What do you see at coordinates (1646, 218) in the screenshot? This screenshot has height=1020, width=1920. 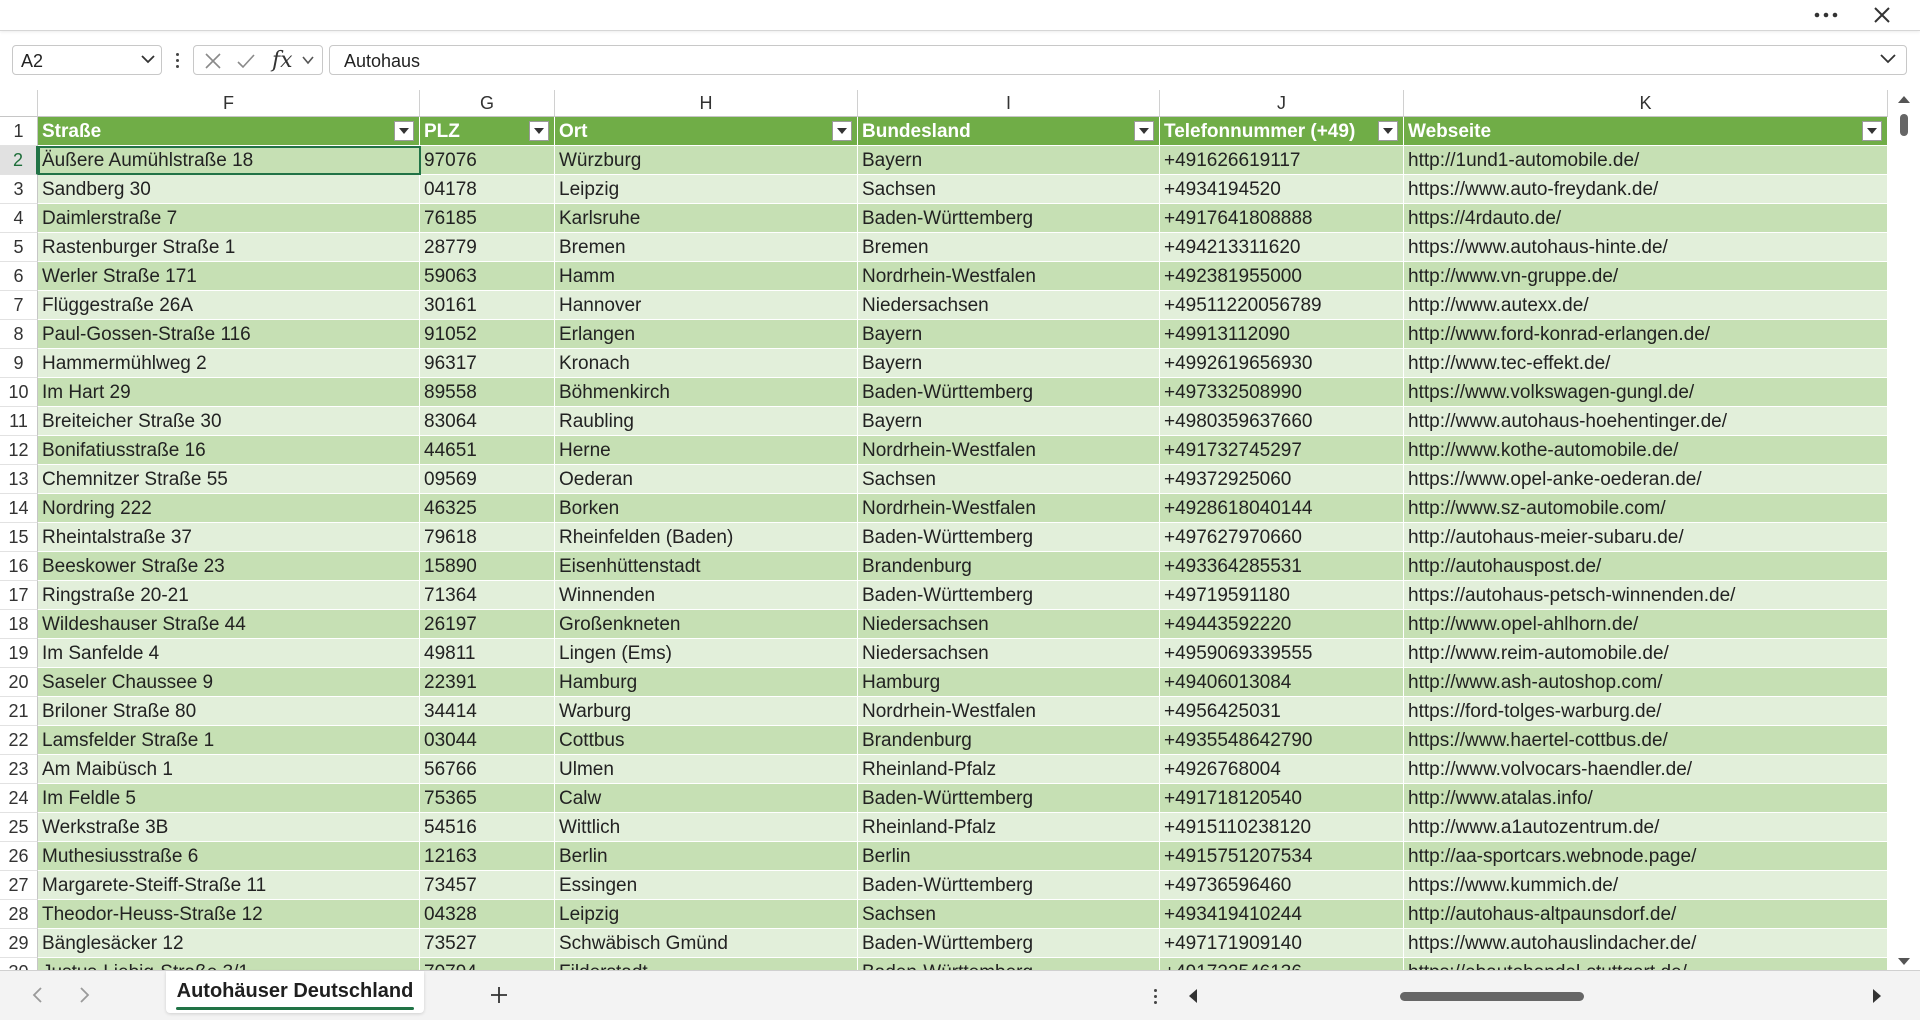 I see `table-cell: https://4rdauto.de/` at bounding box center [1646, 218].